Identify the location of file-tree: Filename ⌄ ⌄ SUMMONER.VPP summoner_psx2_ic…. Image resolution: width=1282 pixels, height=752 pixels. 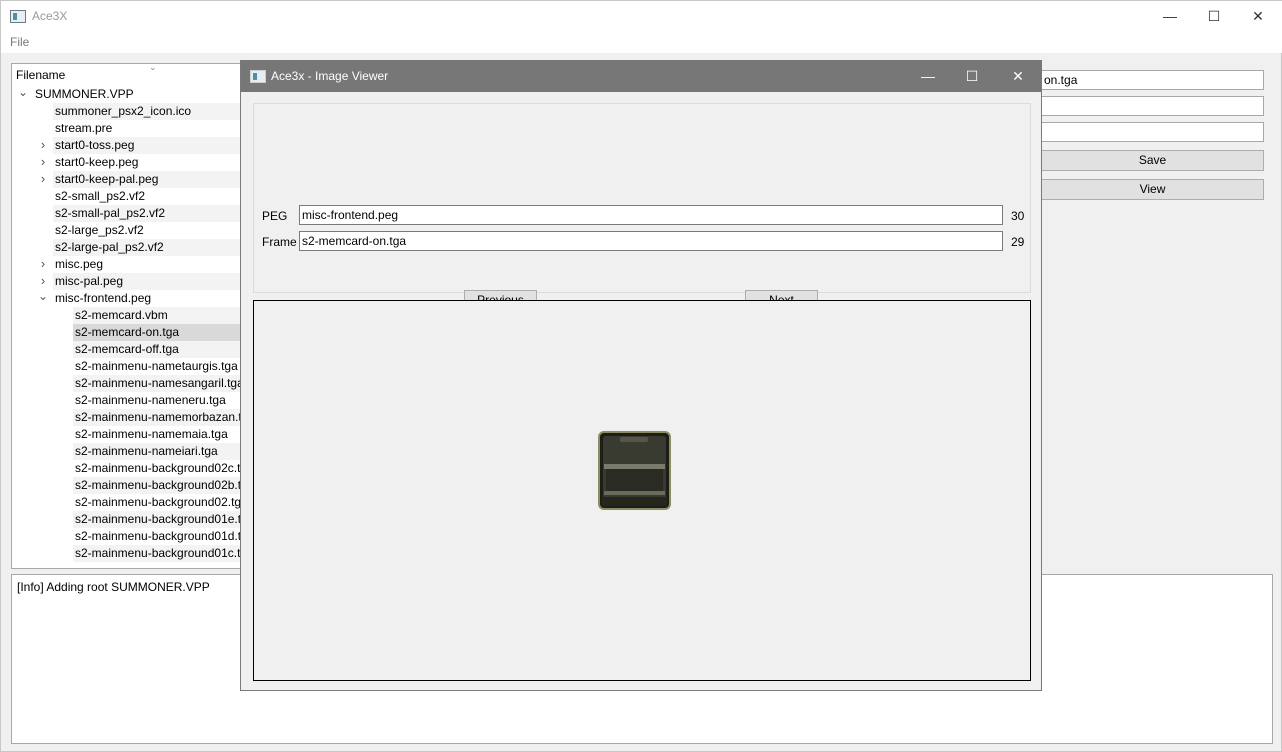
(127, 316).